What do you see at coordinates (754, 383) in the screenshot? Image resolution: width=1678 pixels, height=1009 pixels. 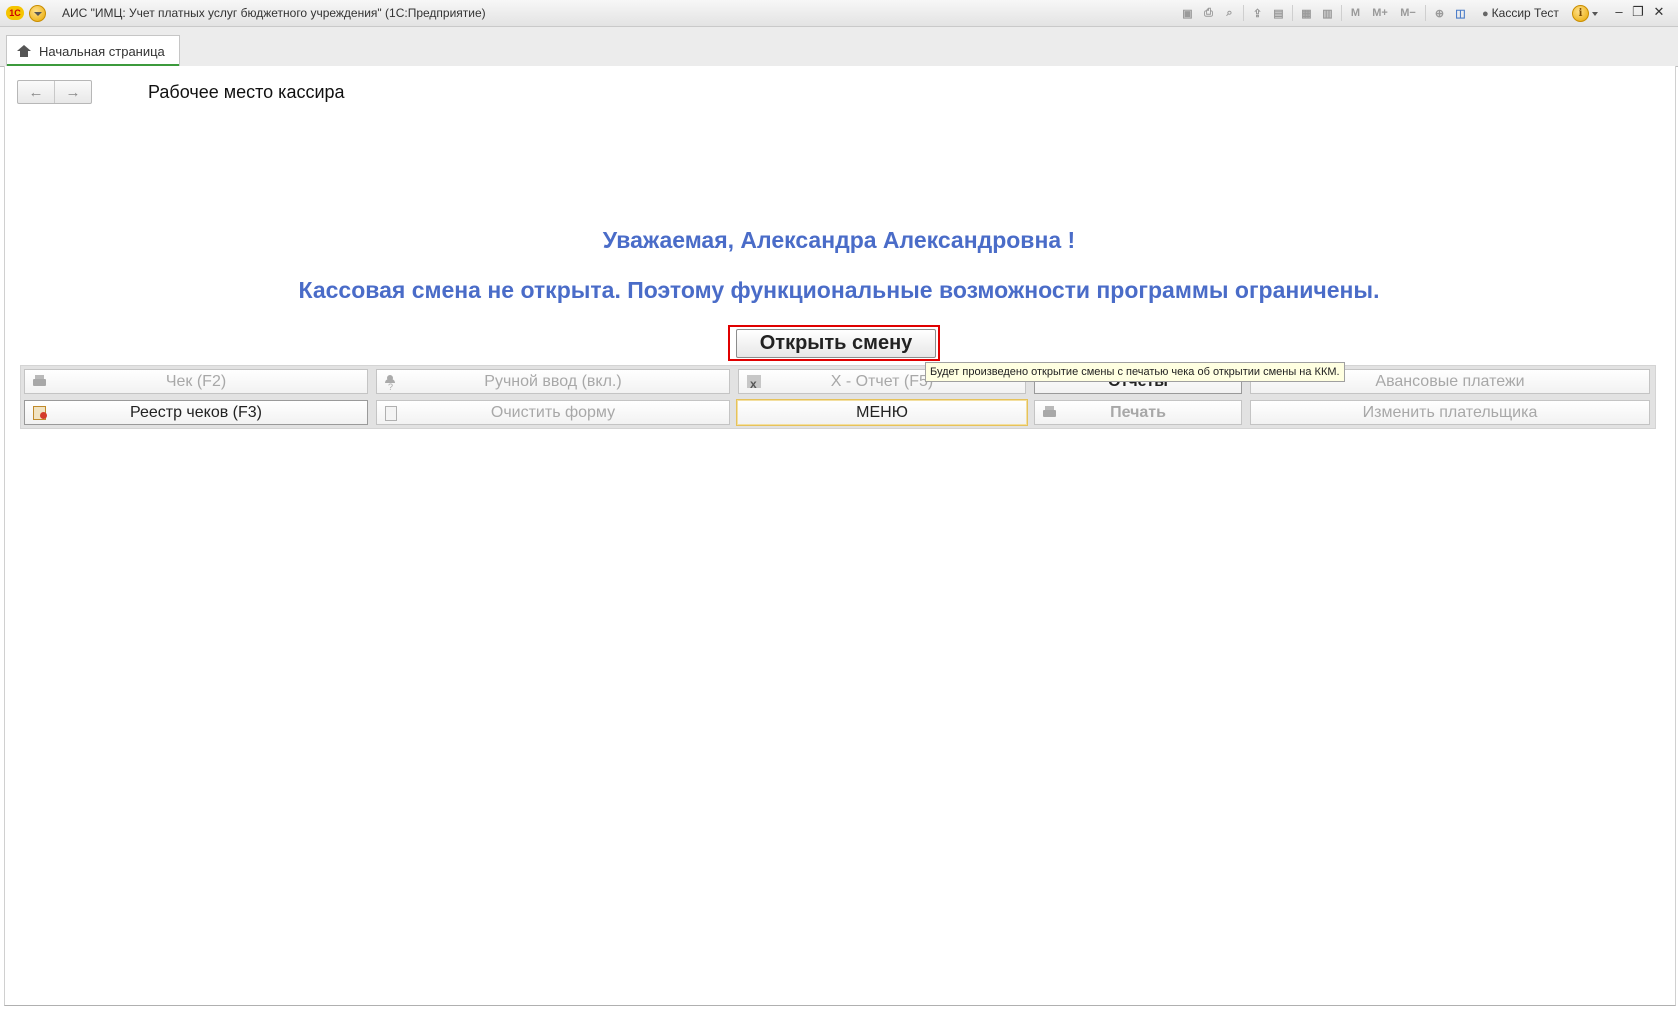 I see `report-icon` at bounding box center [754, 383].